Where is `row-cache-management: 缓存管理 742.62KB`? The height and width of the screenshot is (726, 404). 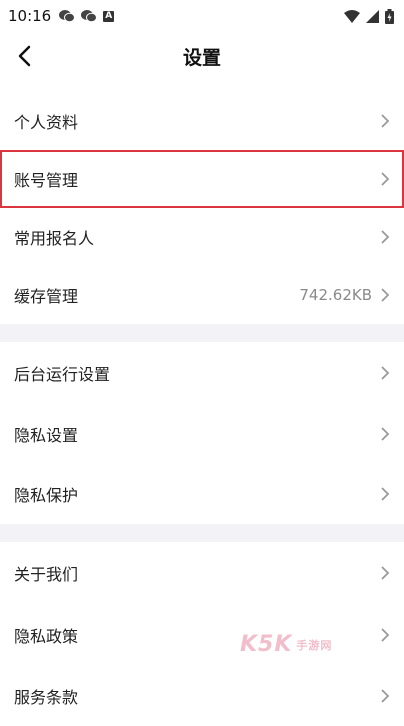
row-cache-management: 缓存管理 742.62KB is located at coordinates (202, 295).